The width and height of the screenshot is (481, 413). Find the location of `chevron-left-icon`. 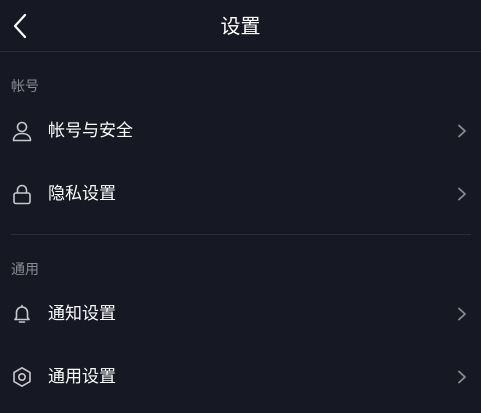

chevron-left-icon is located at coordinates (20, 26).